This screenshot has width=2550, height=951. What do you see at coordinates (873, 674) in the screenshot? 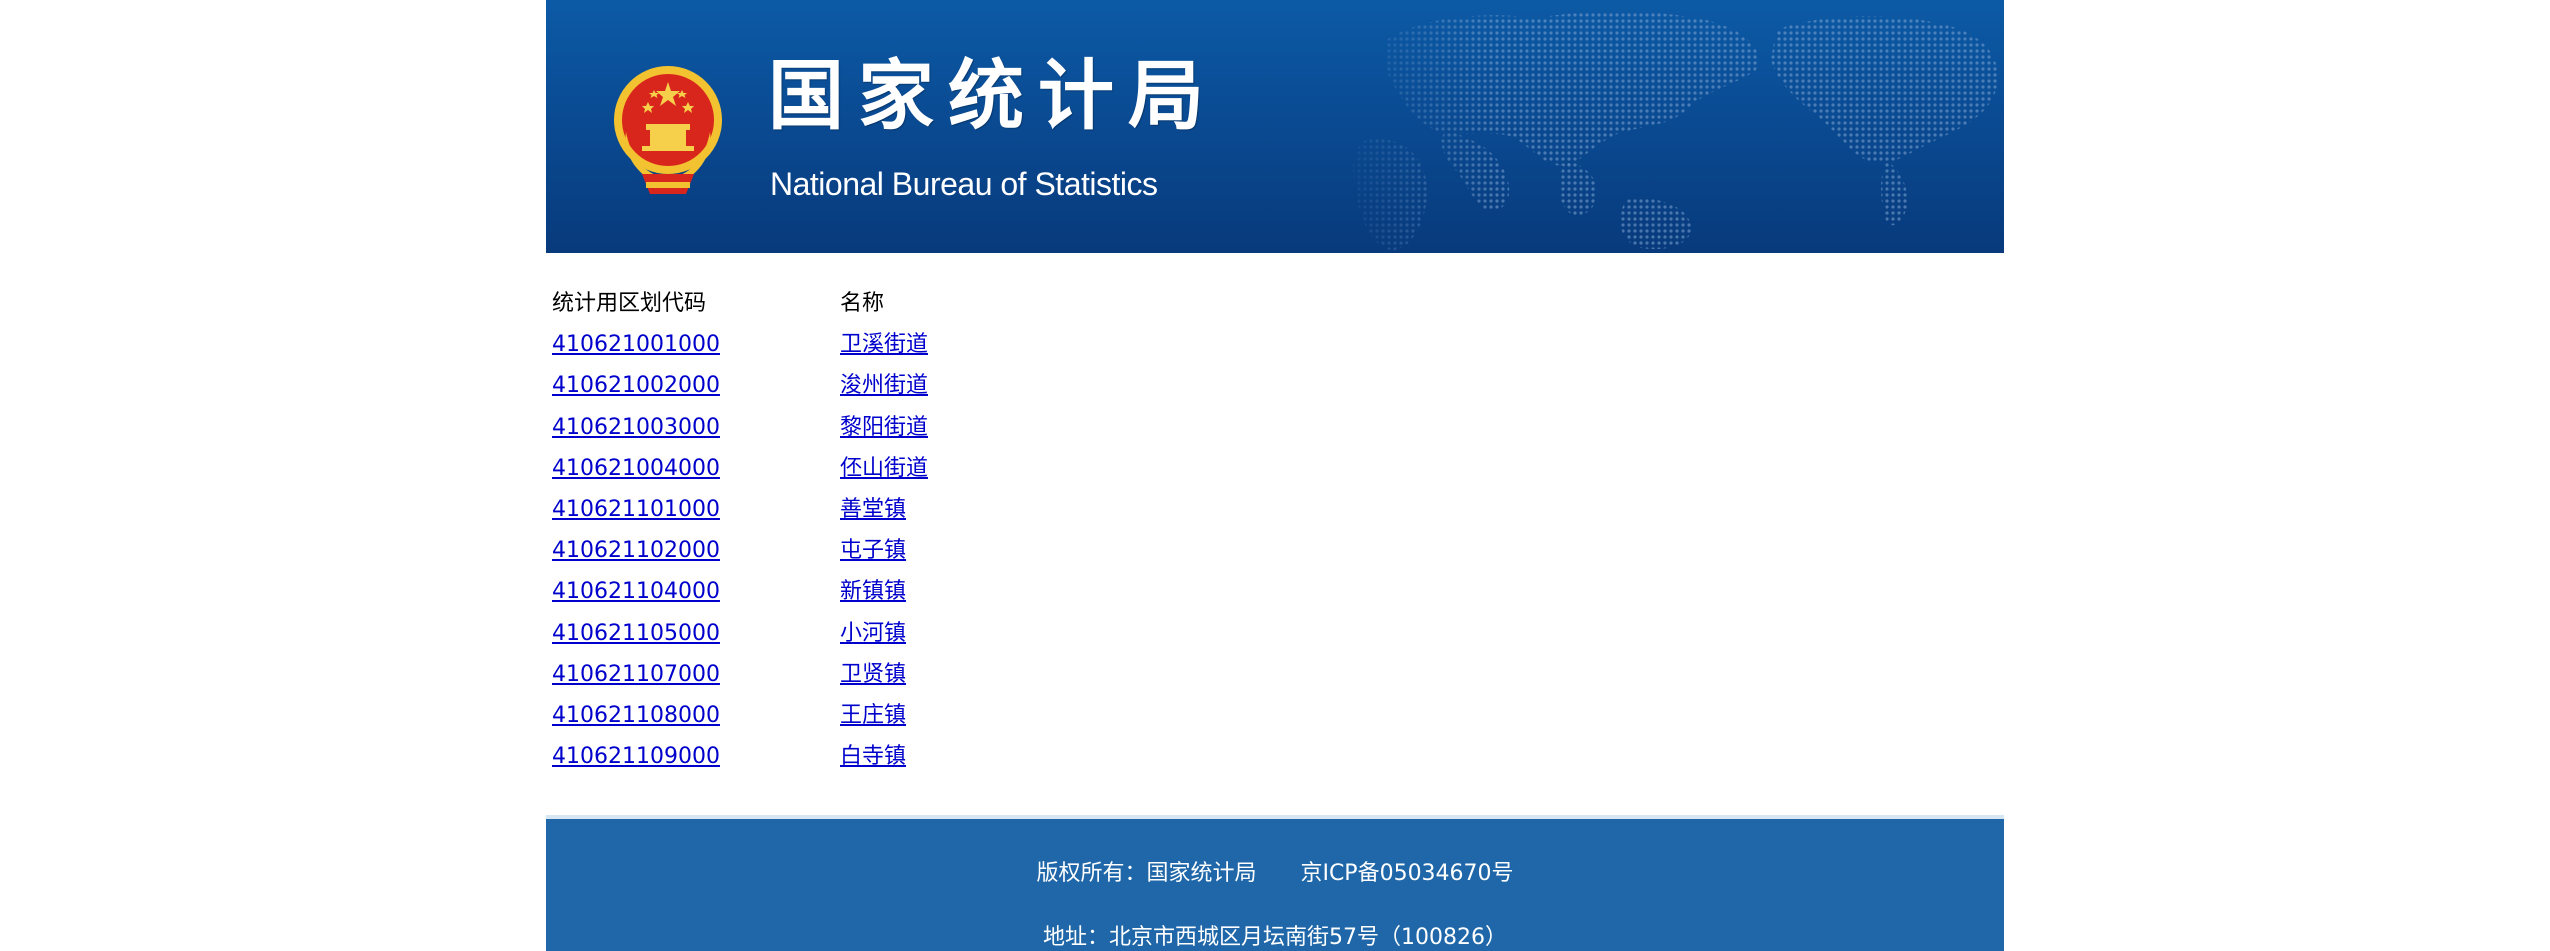
I see `name-link: 卫贤镇` at bounding box center [873, 674].